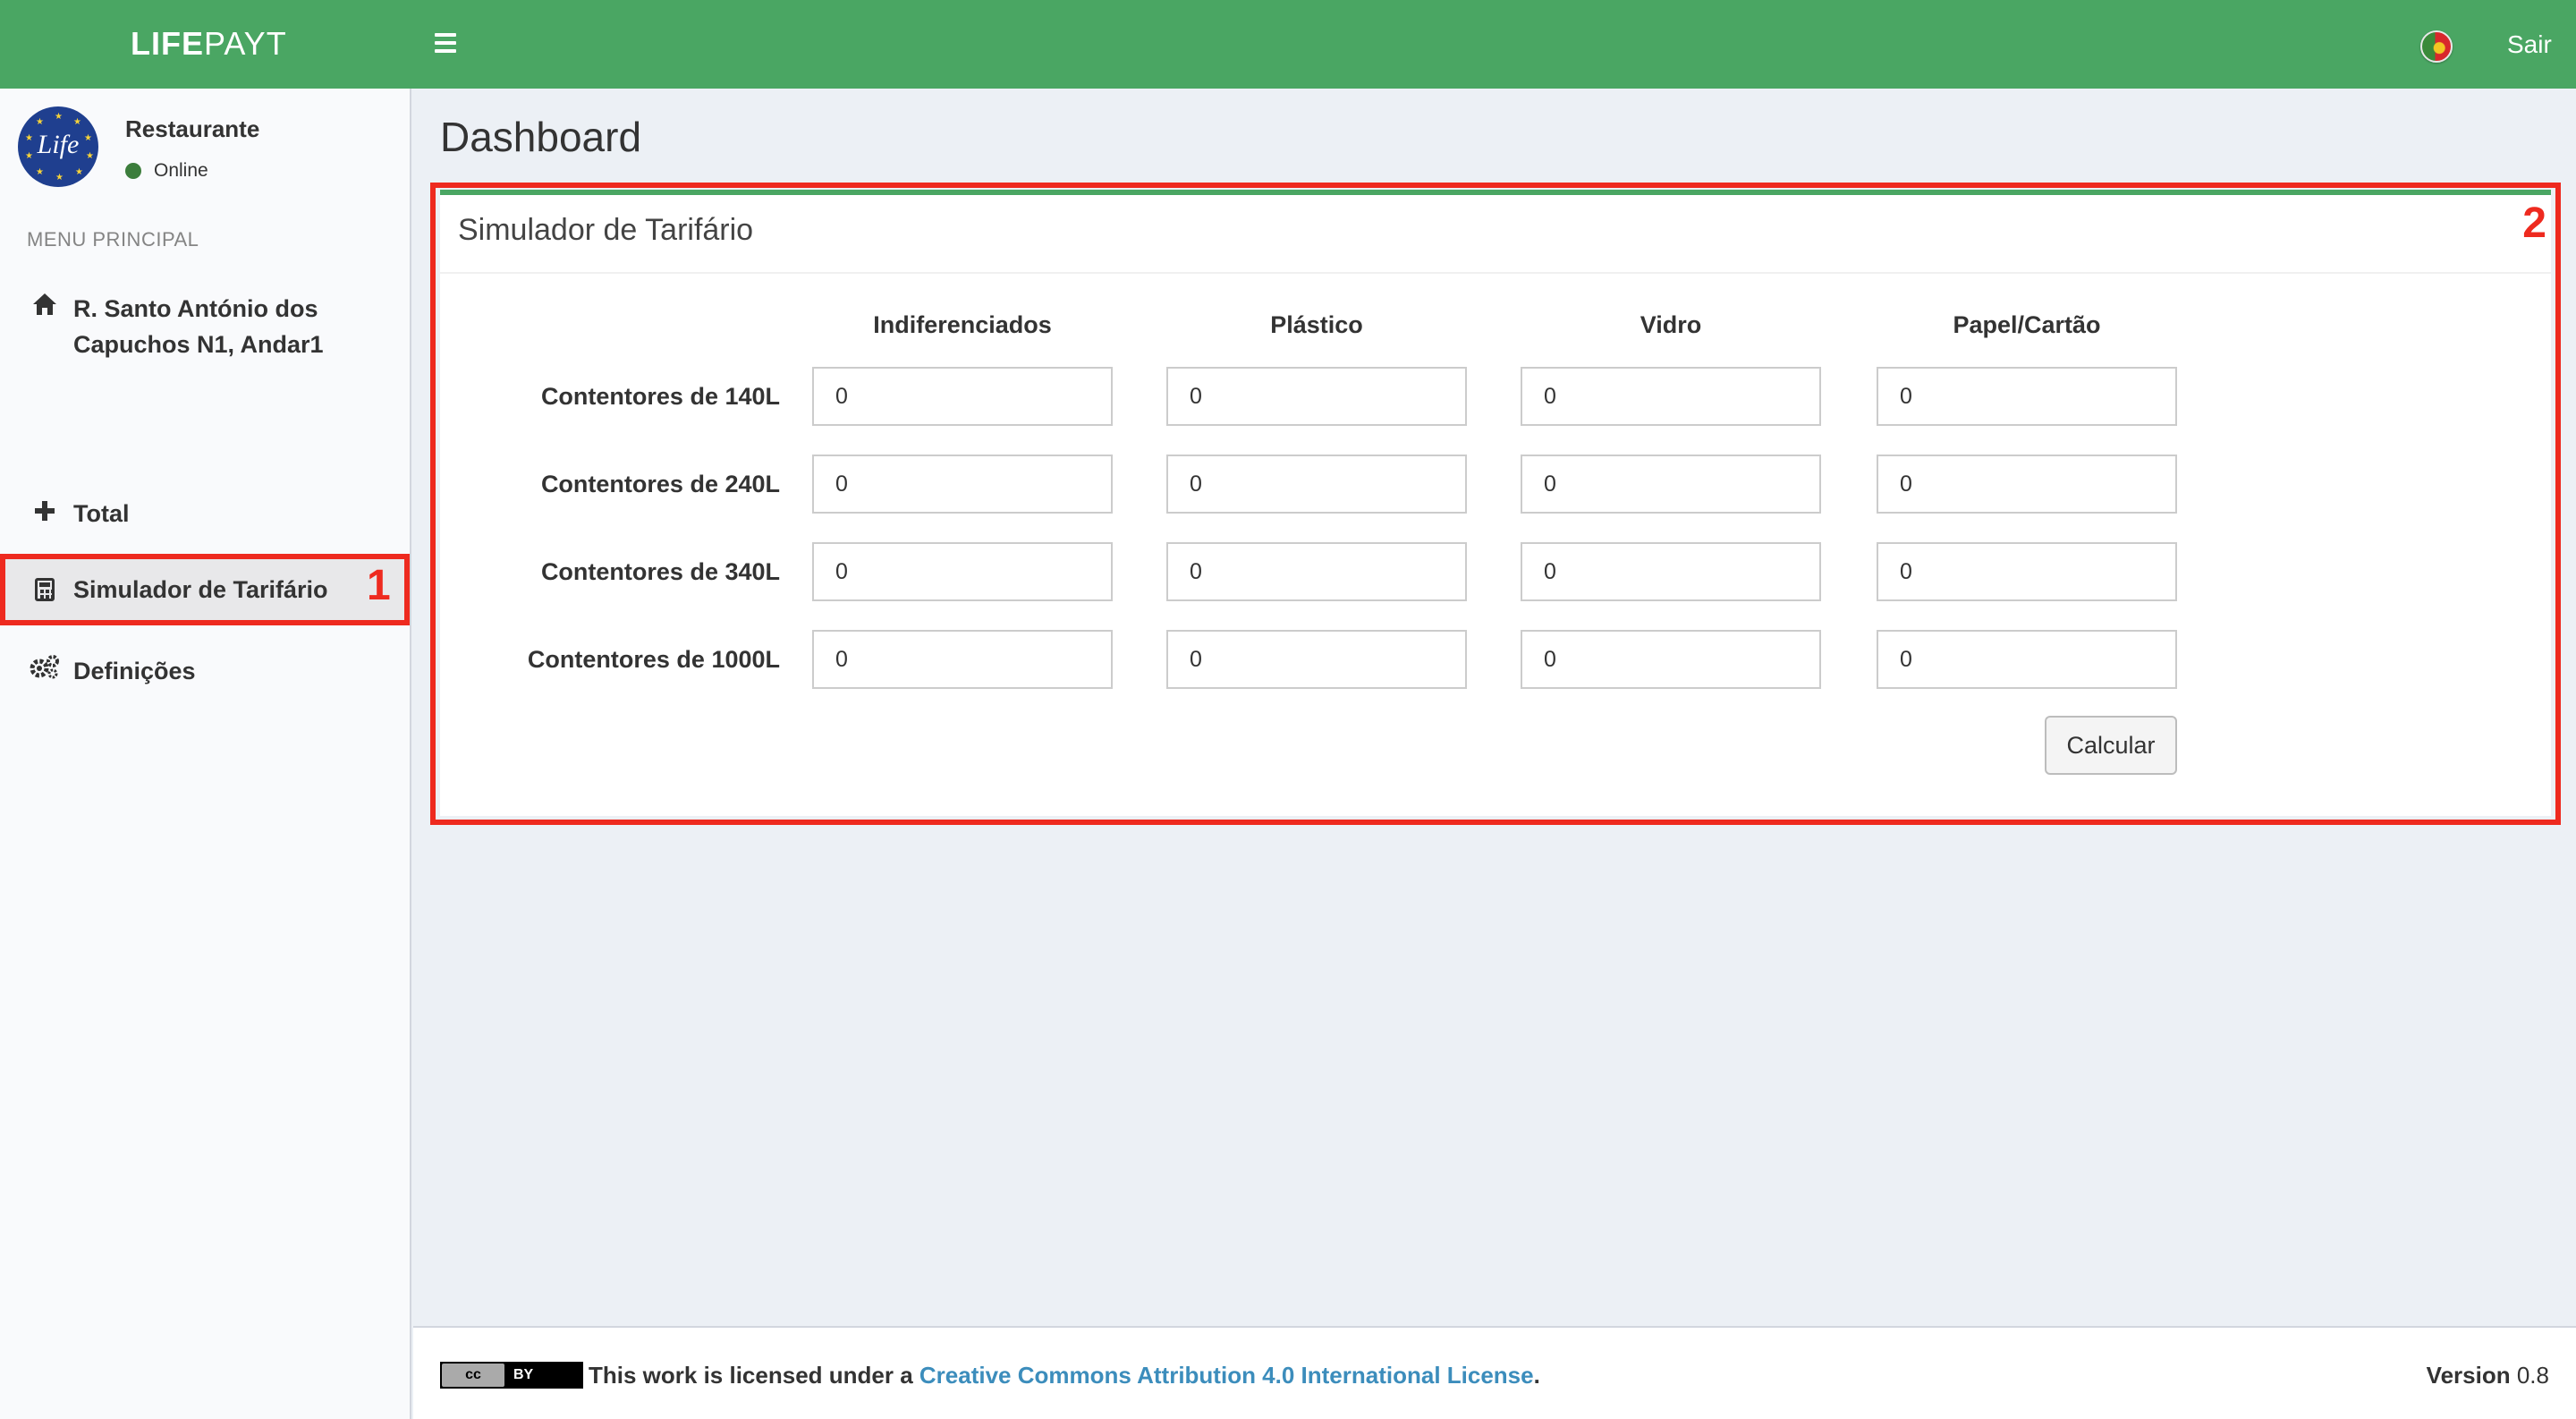  Describe the element at coordinates (181, 170) in the screenshot. I see `status-label: Online` at that location.